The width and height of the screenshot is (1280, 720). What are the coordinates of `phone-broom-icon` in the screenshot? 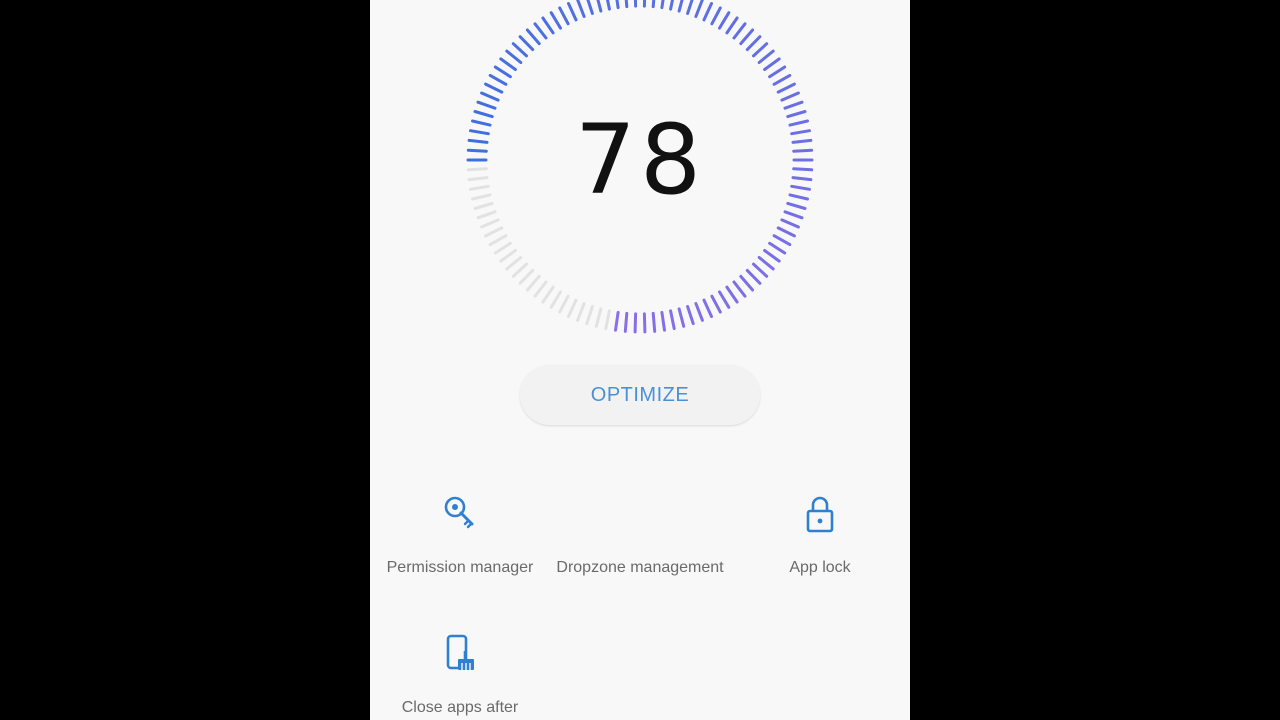 It's located at (460, 652).